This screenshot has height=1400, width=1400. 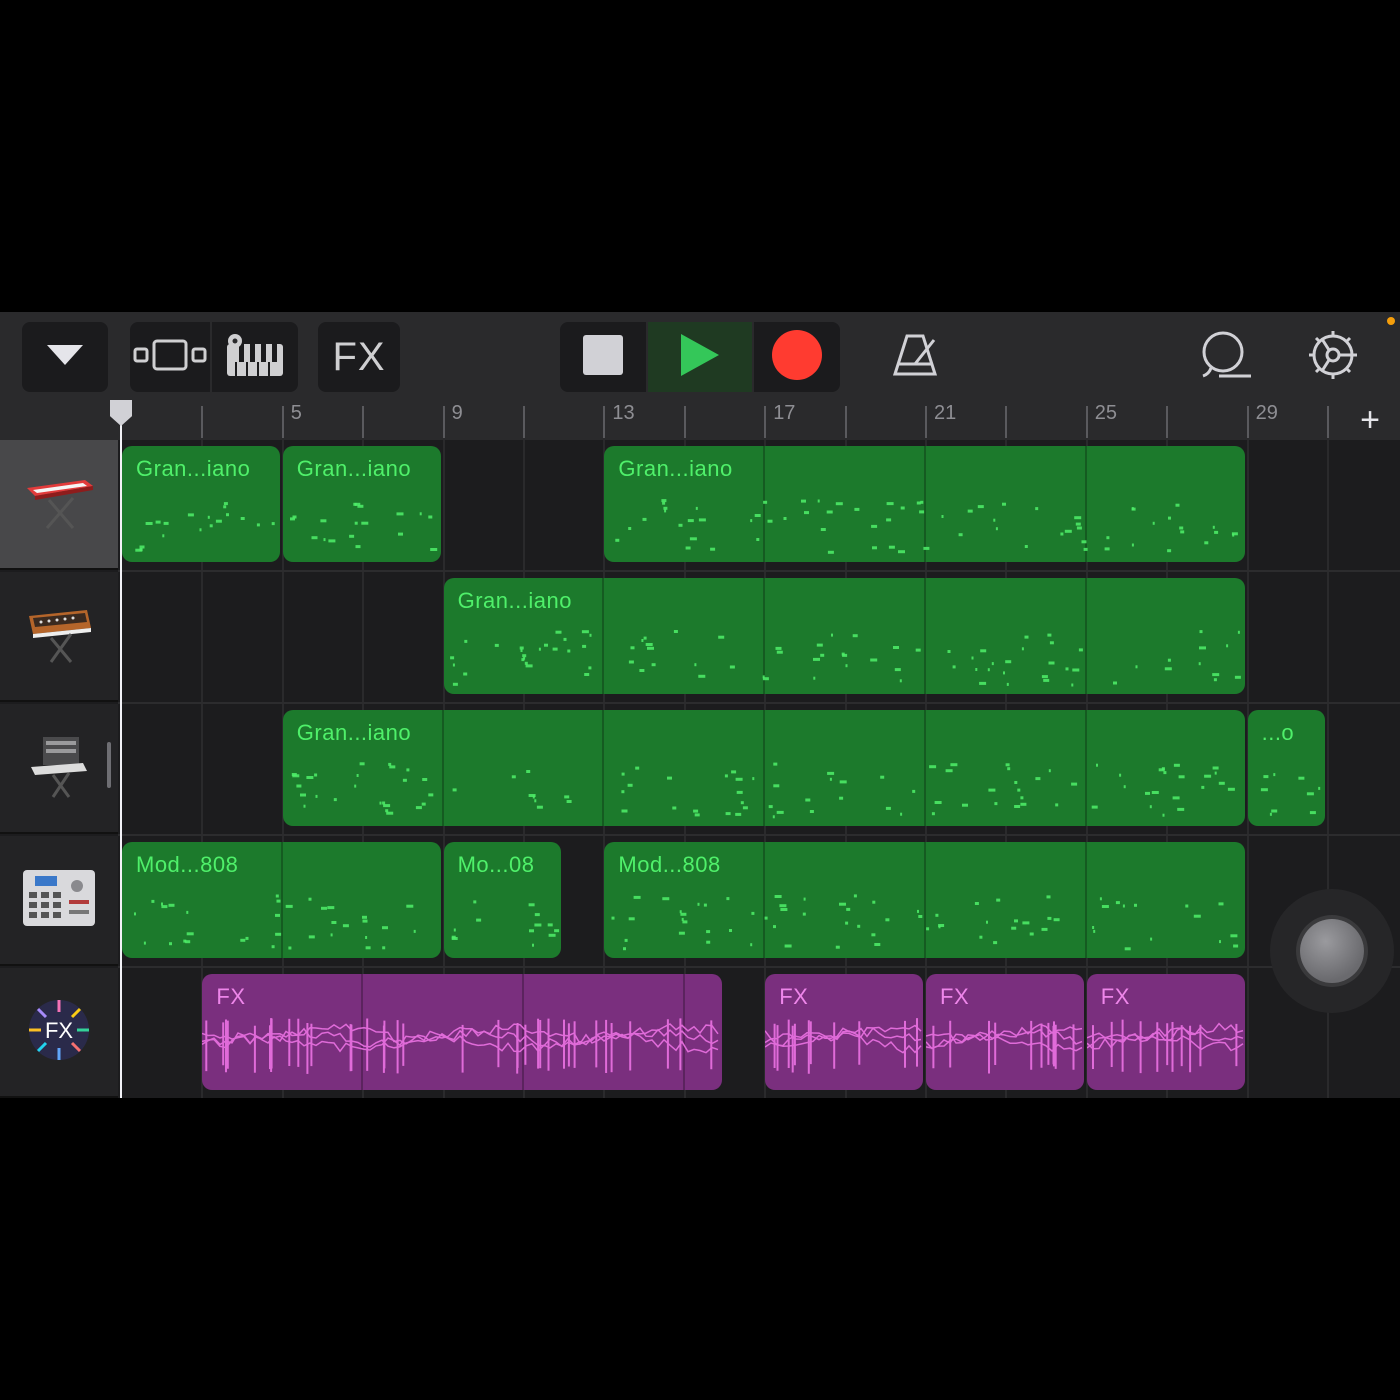 I want to click on region-label: Mo...08, so click(x=496, y=864).